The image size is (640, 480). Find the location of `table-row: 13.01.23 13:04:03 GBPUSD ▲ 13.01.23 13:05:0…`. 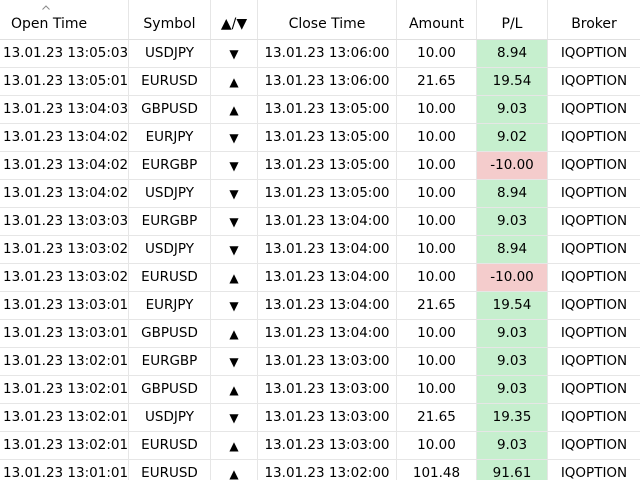

table-row: 13.01.23 13:04:03 GBPUSD ▲ 13.01.23 13:05:0… is located at coordinates (320, 110).